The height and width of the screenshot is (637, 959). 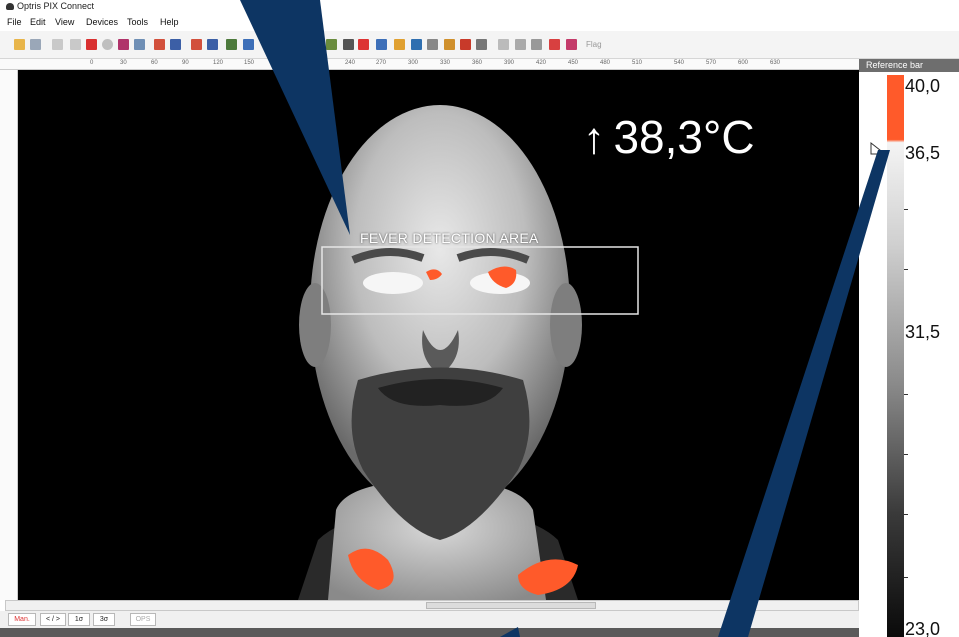 I want to click on menu-tools: Tools, so click(x=137, y=22).